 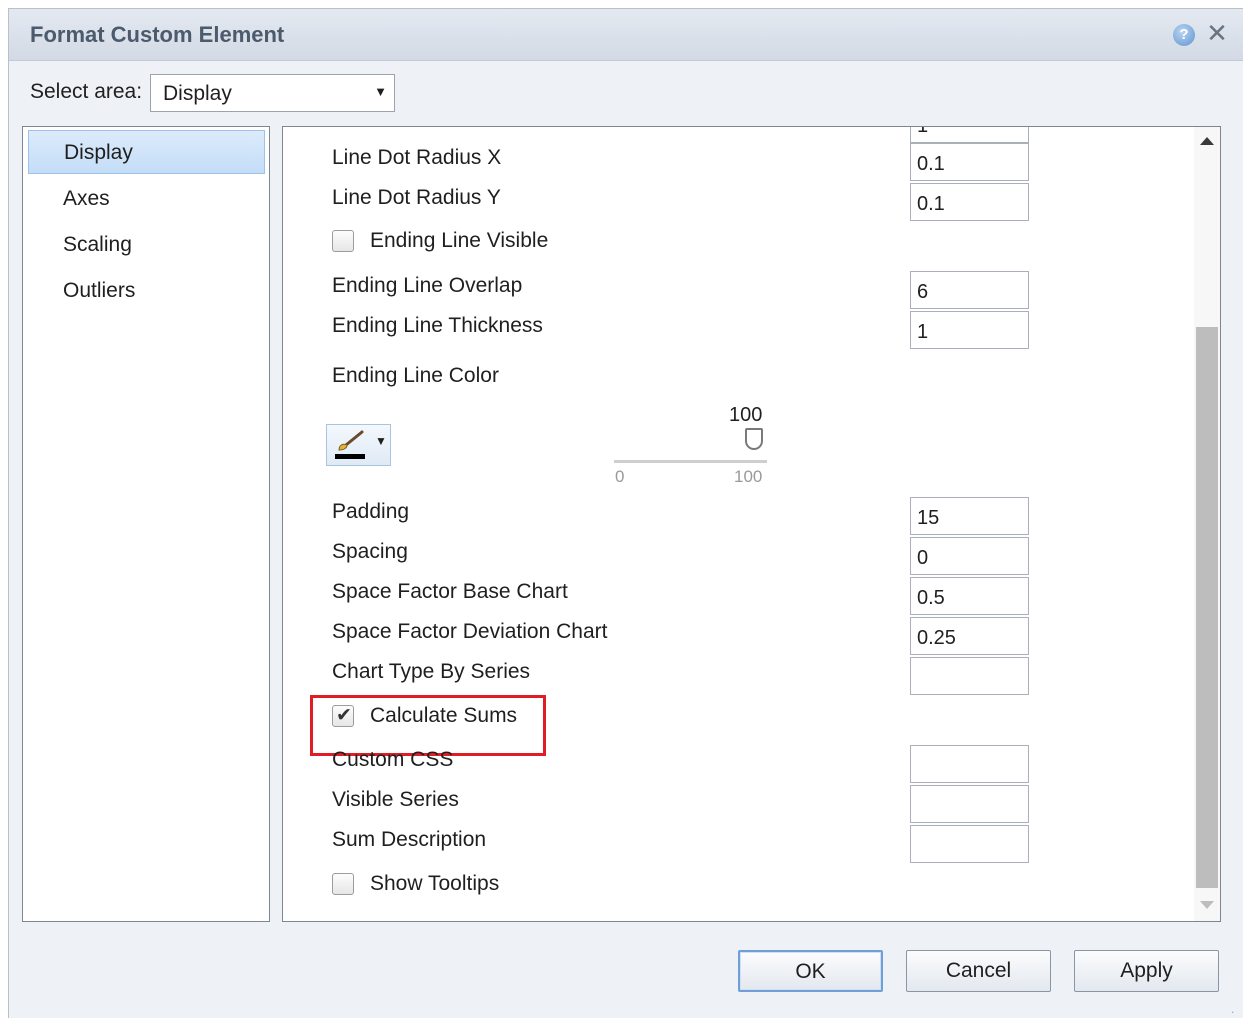 What do you see at coordinates (969, 202) in the screenshot?
I see `line-dot-radius-y-field: 0.1` at bounding box center [969, 202].